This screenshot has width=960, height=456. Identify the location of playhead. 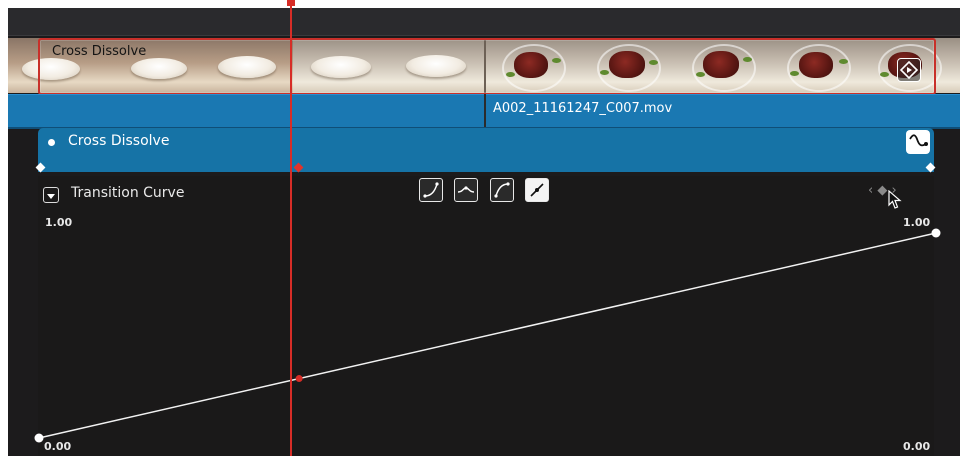
(291, 228).